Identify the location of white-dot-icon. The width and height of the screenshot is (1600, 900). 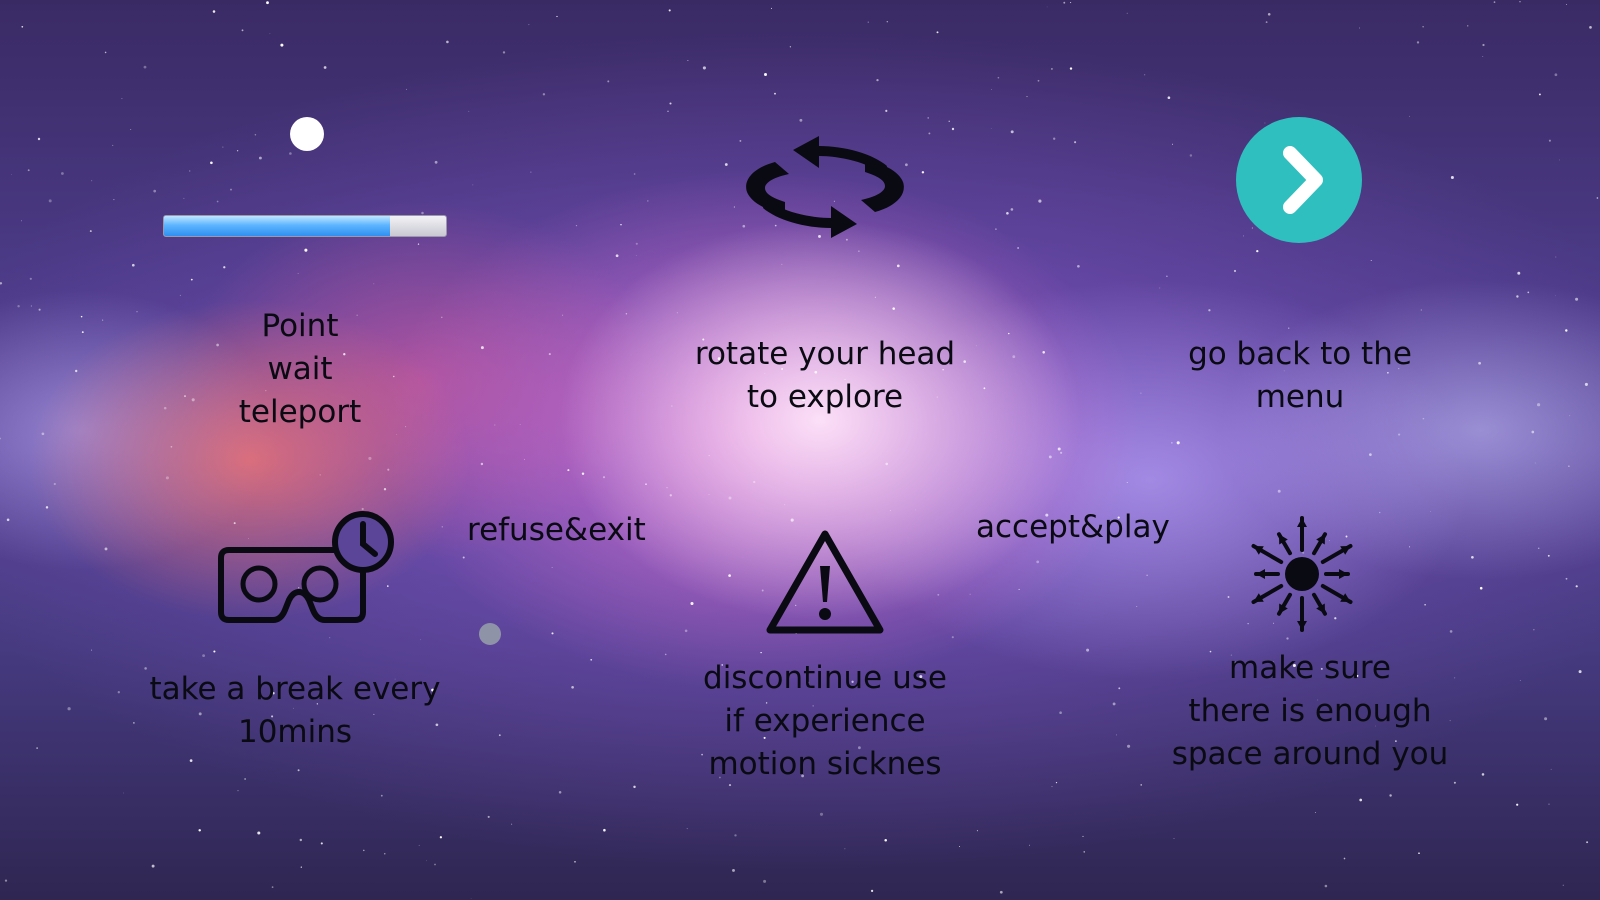
(307, 134).